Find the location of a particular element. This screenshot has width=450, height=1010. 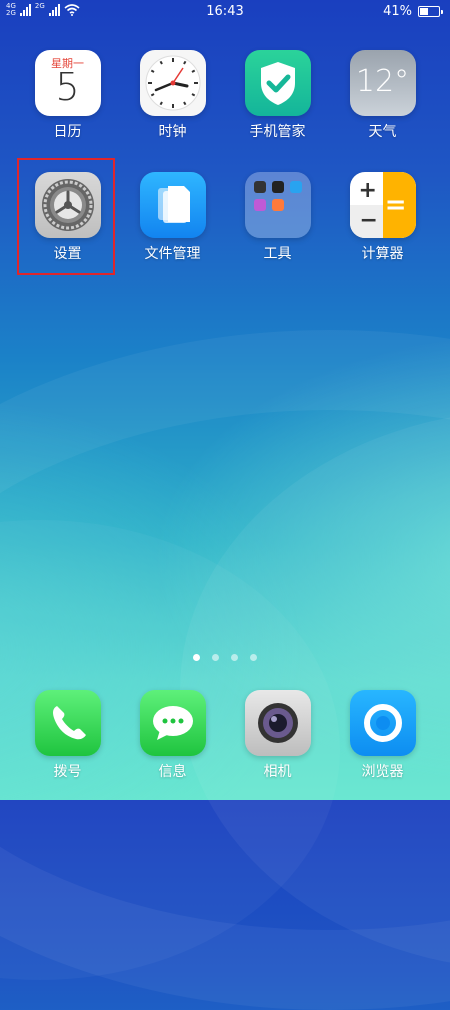

calendar-icon: 星期一 5 is located at coordinates (67, 83).